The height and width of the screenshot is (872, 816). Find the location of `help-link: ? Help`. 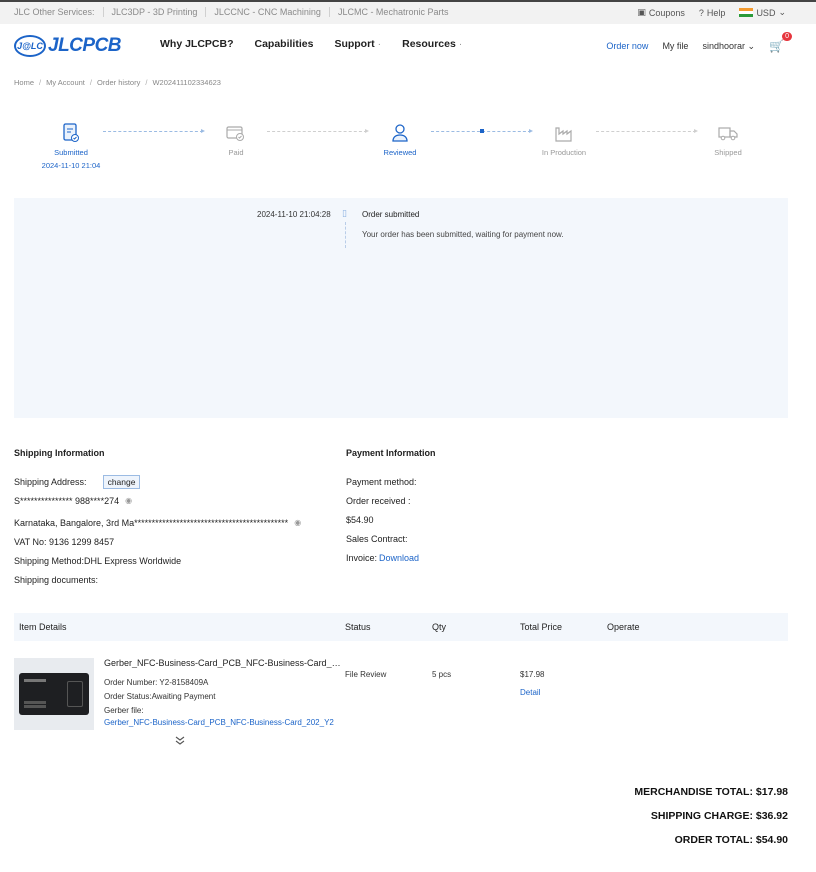

help-link: ? Help is located at coordinates (712, 12).